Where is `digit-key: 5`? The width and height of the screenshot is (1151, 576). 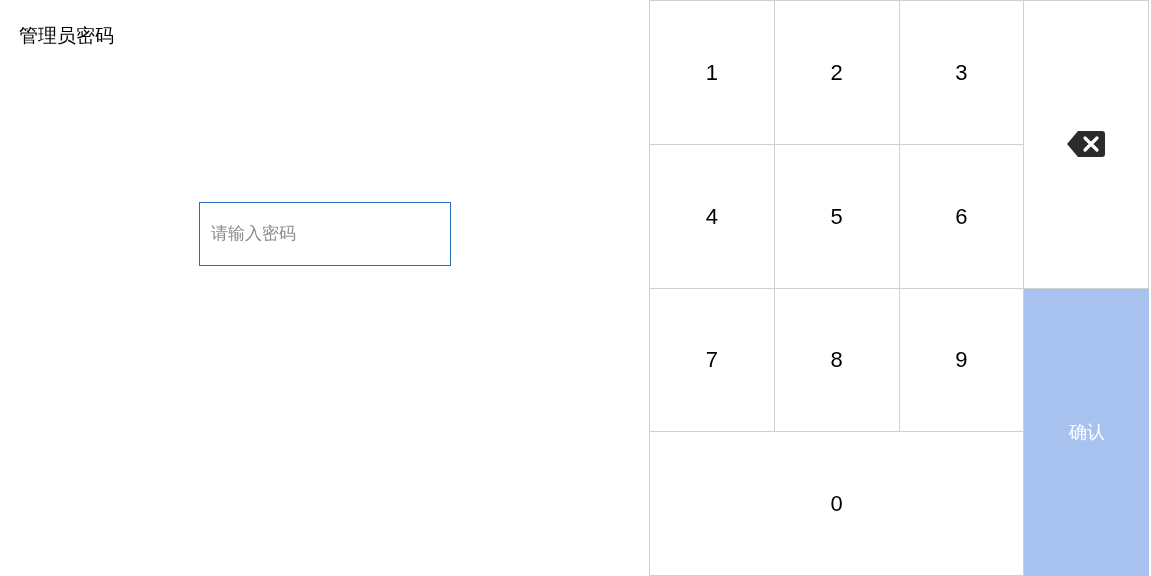
digit-key: 5 is located at coordinates (837, 216).